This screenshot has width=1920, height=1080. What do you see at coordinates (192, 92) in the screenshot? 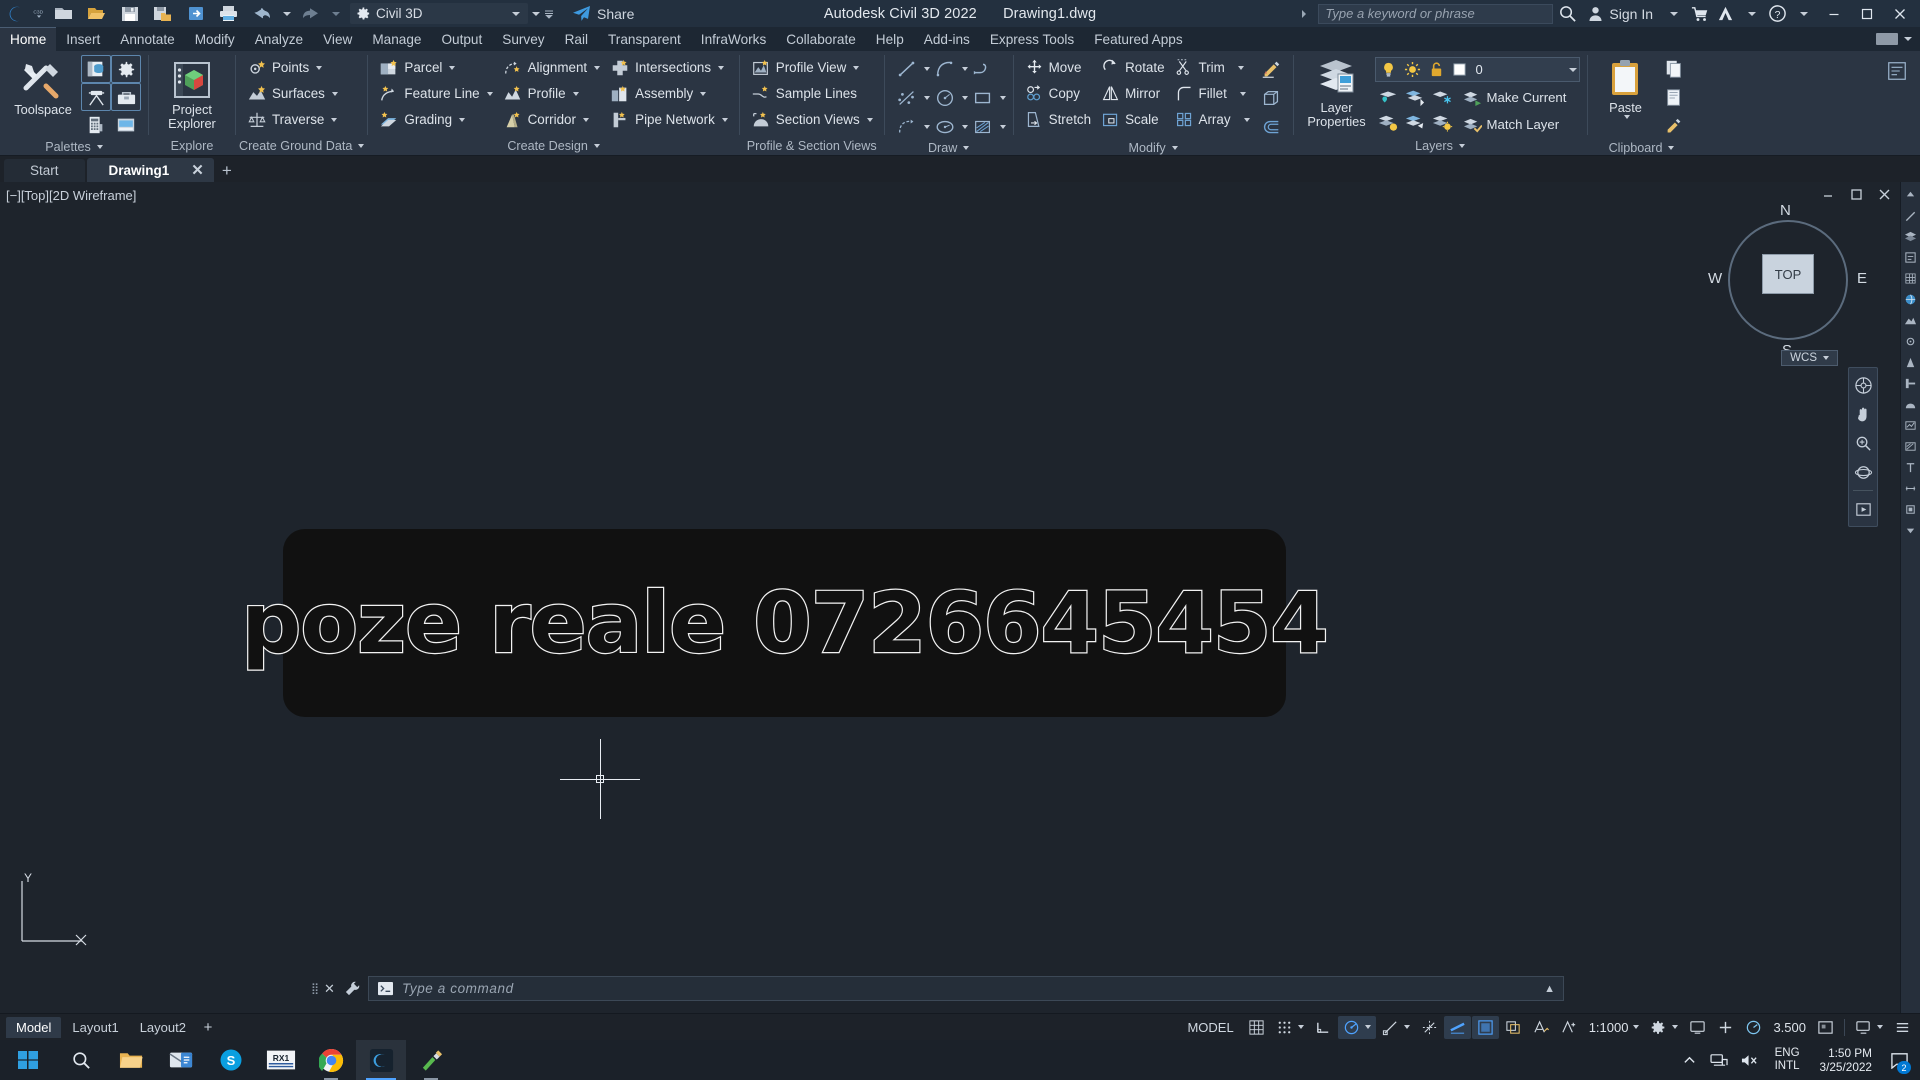
I see `project-explorer-button: Project Explorer` at bounding box center [192, 92].